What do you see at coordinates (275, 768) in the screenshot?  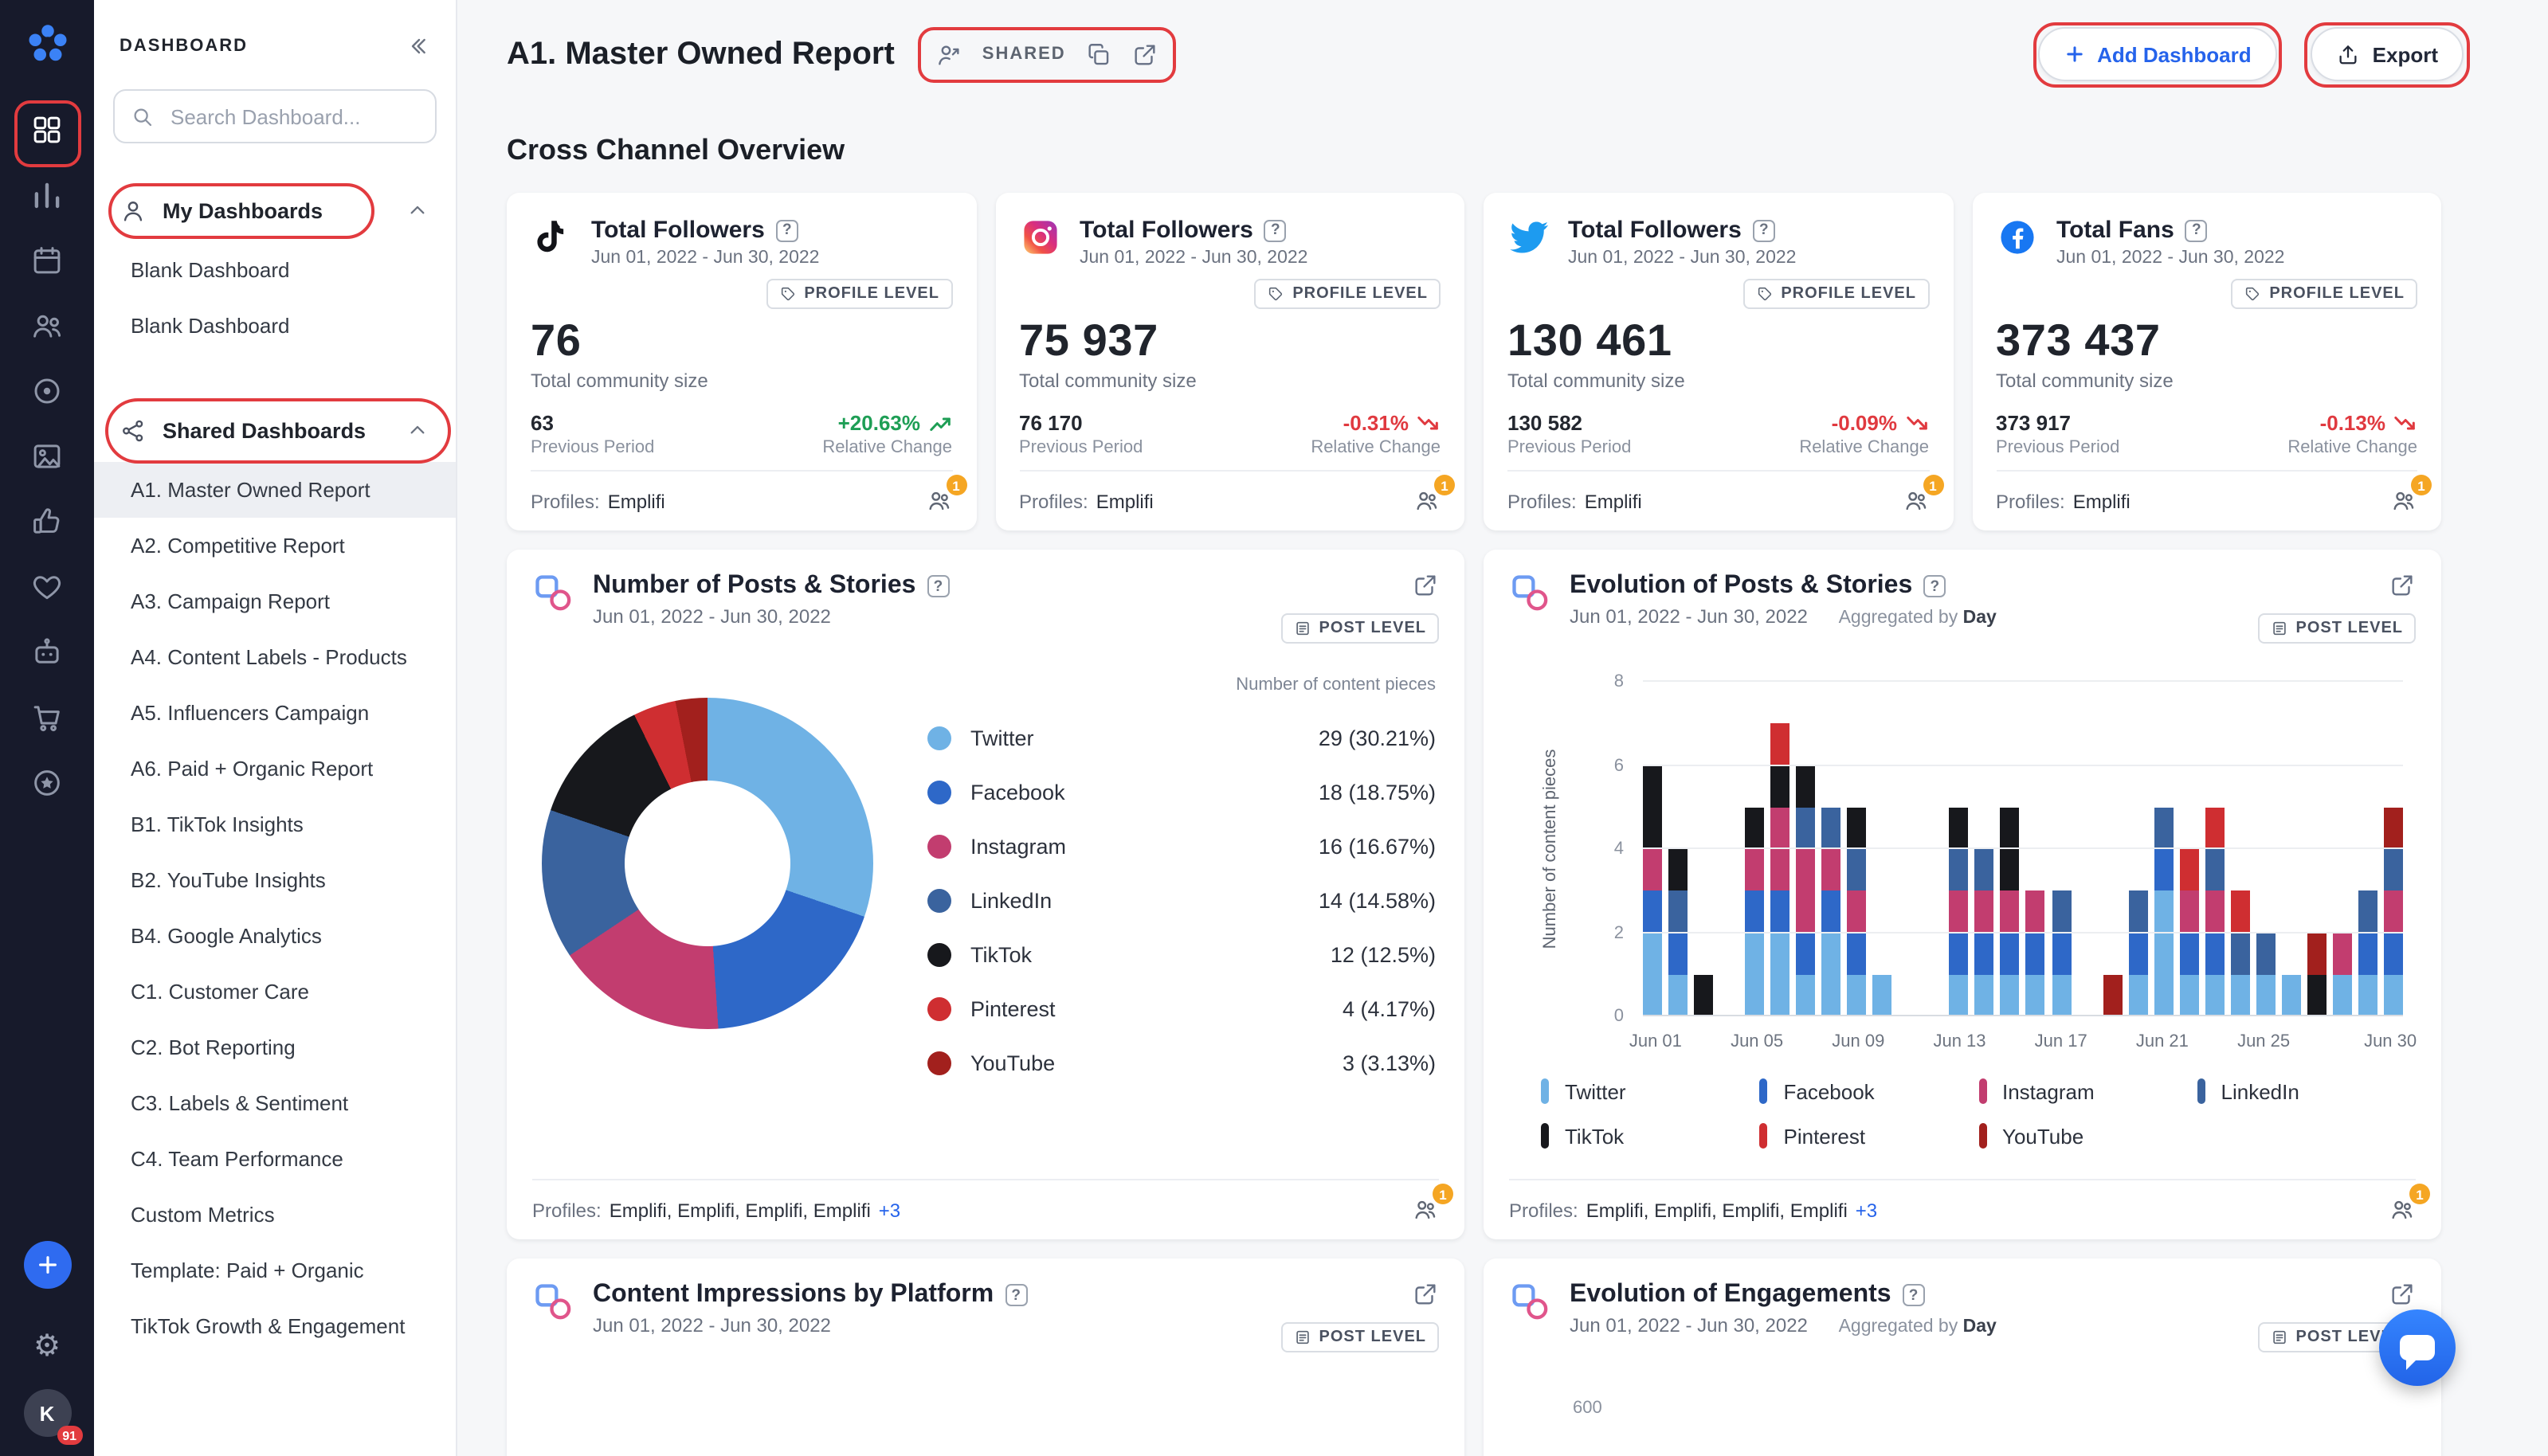 I see `sidebar-item: A6. Paid + Organic Report` at bounding box center [275, 768].